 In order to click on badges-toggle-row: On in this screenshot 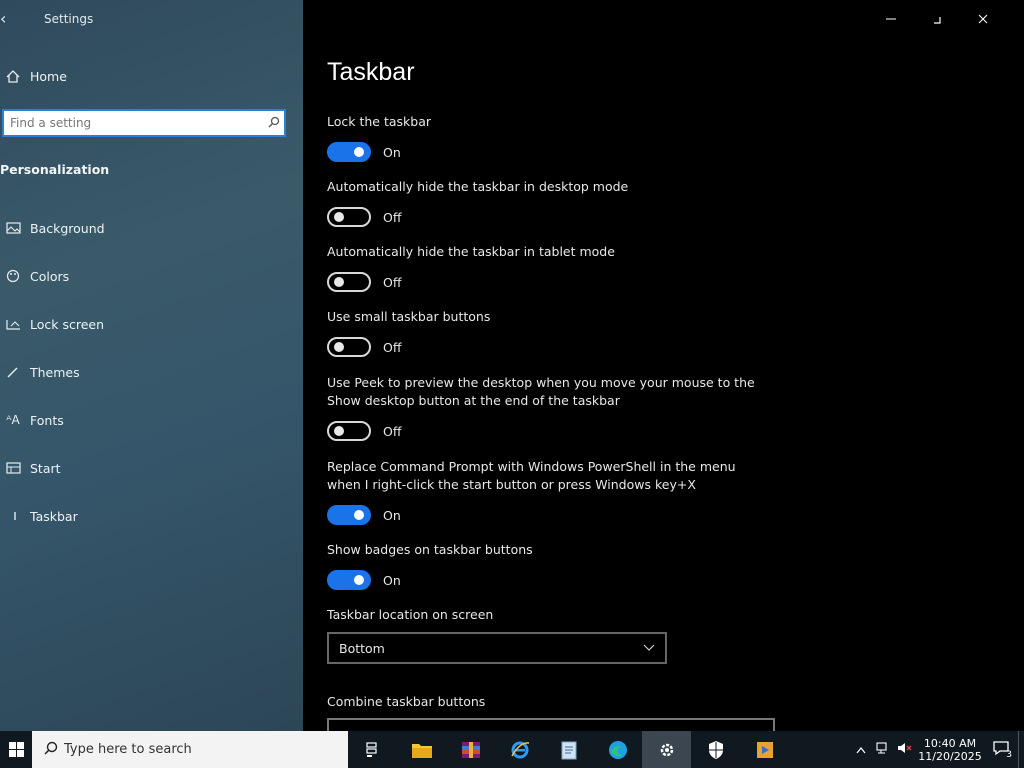, I will do `click(364, 580)`.